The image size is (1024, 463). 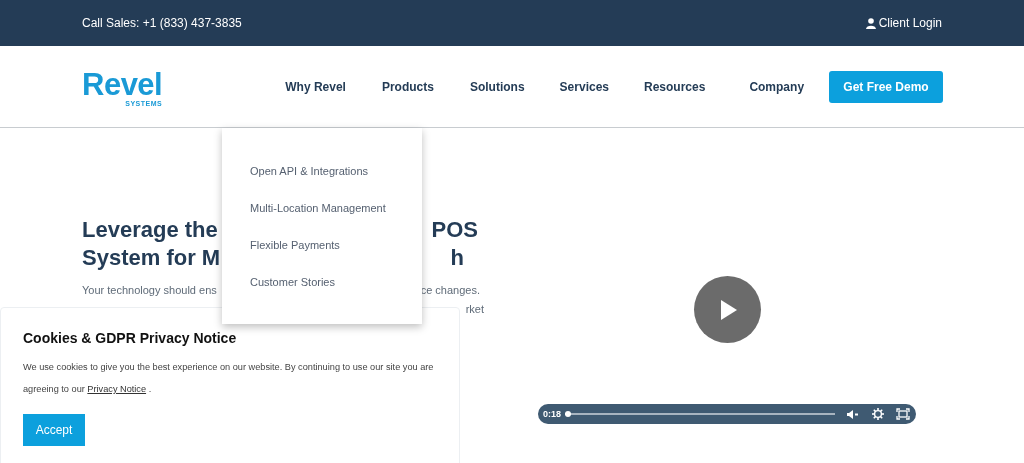 I want to click on nav-link: Why Revel, so click(x=315, y=86).